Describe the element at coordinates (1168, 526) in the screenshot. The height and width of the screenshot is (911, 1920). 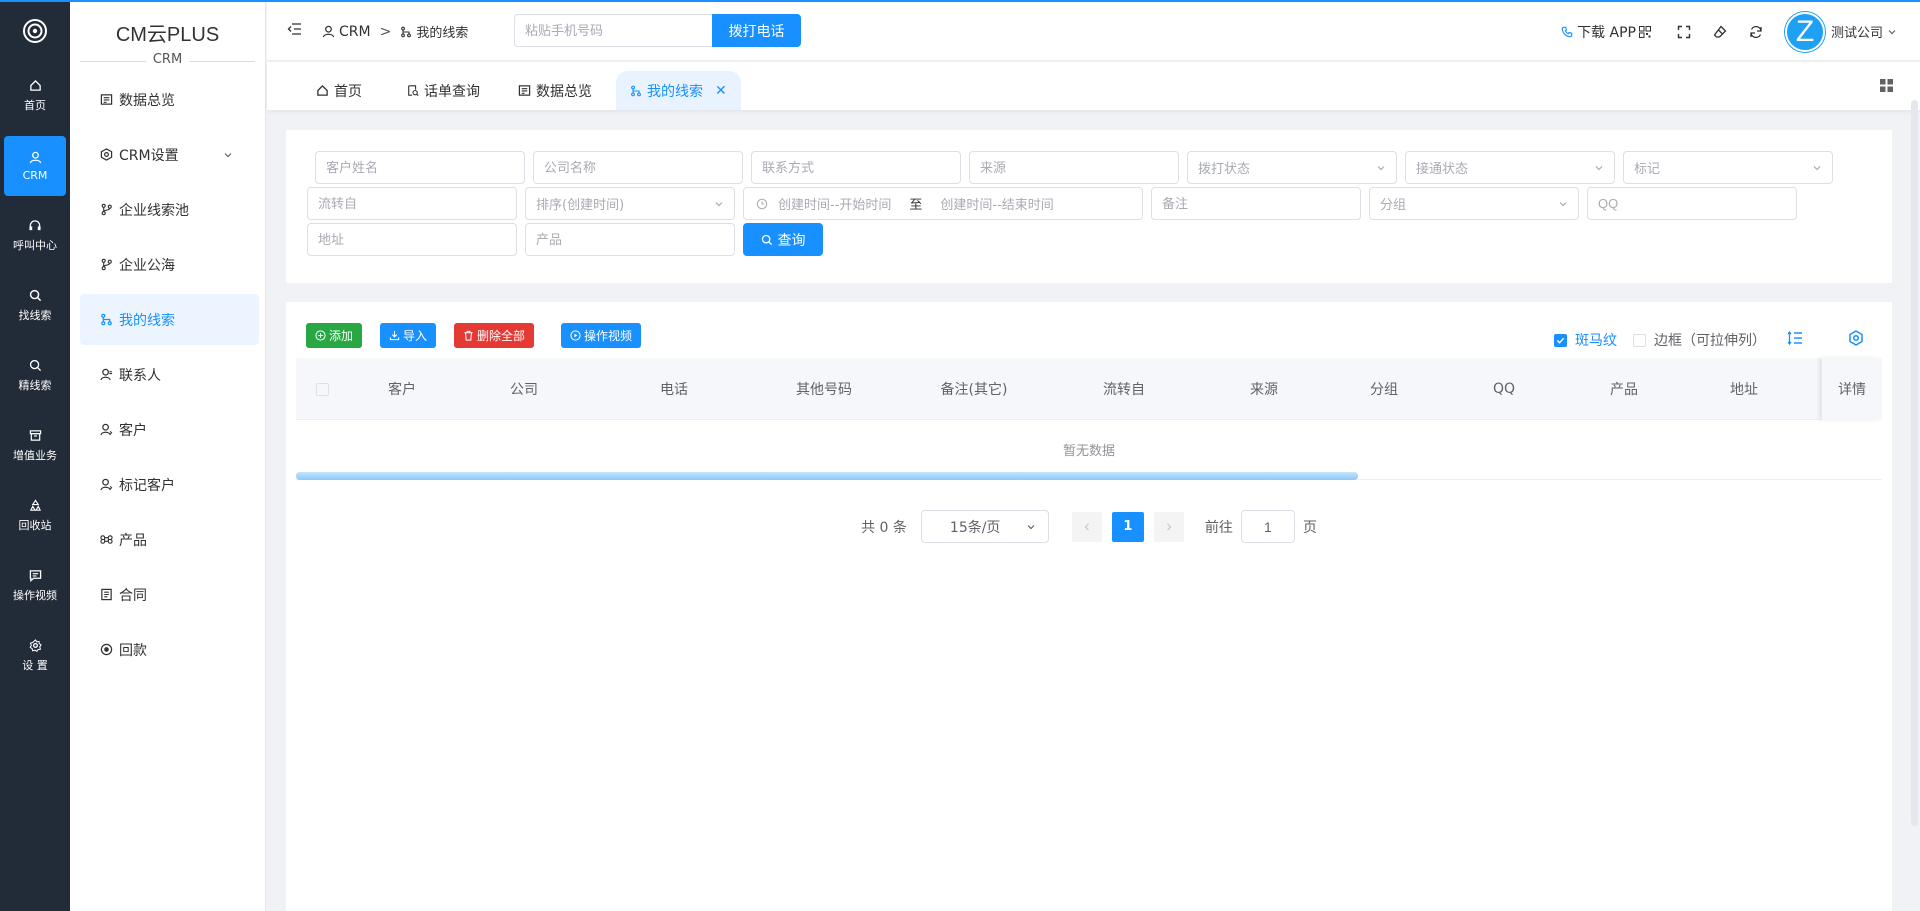
I see `next-page-button` at that location.